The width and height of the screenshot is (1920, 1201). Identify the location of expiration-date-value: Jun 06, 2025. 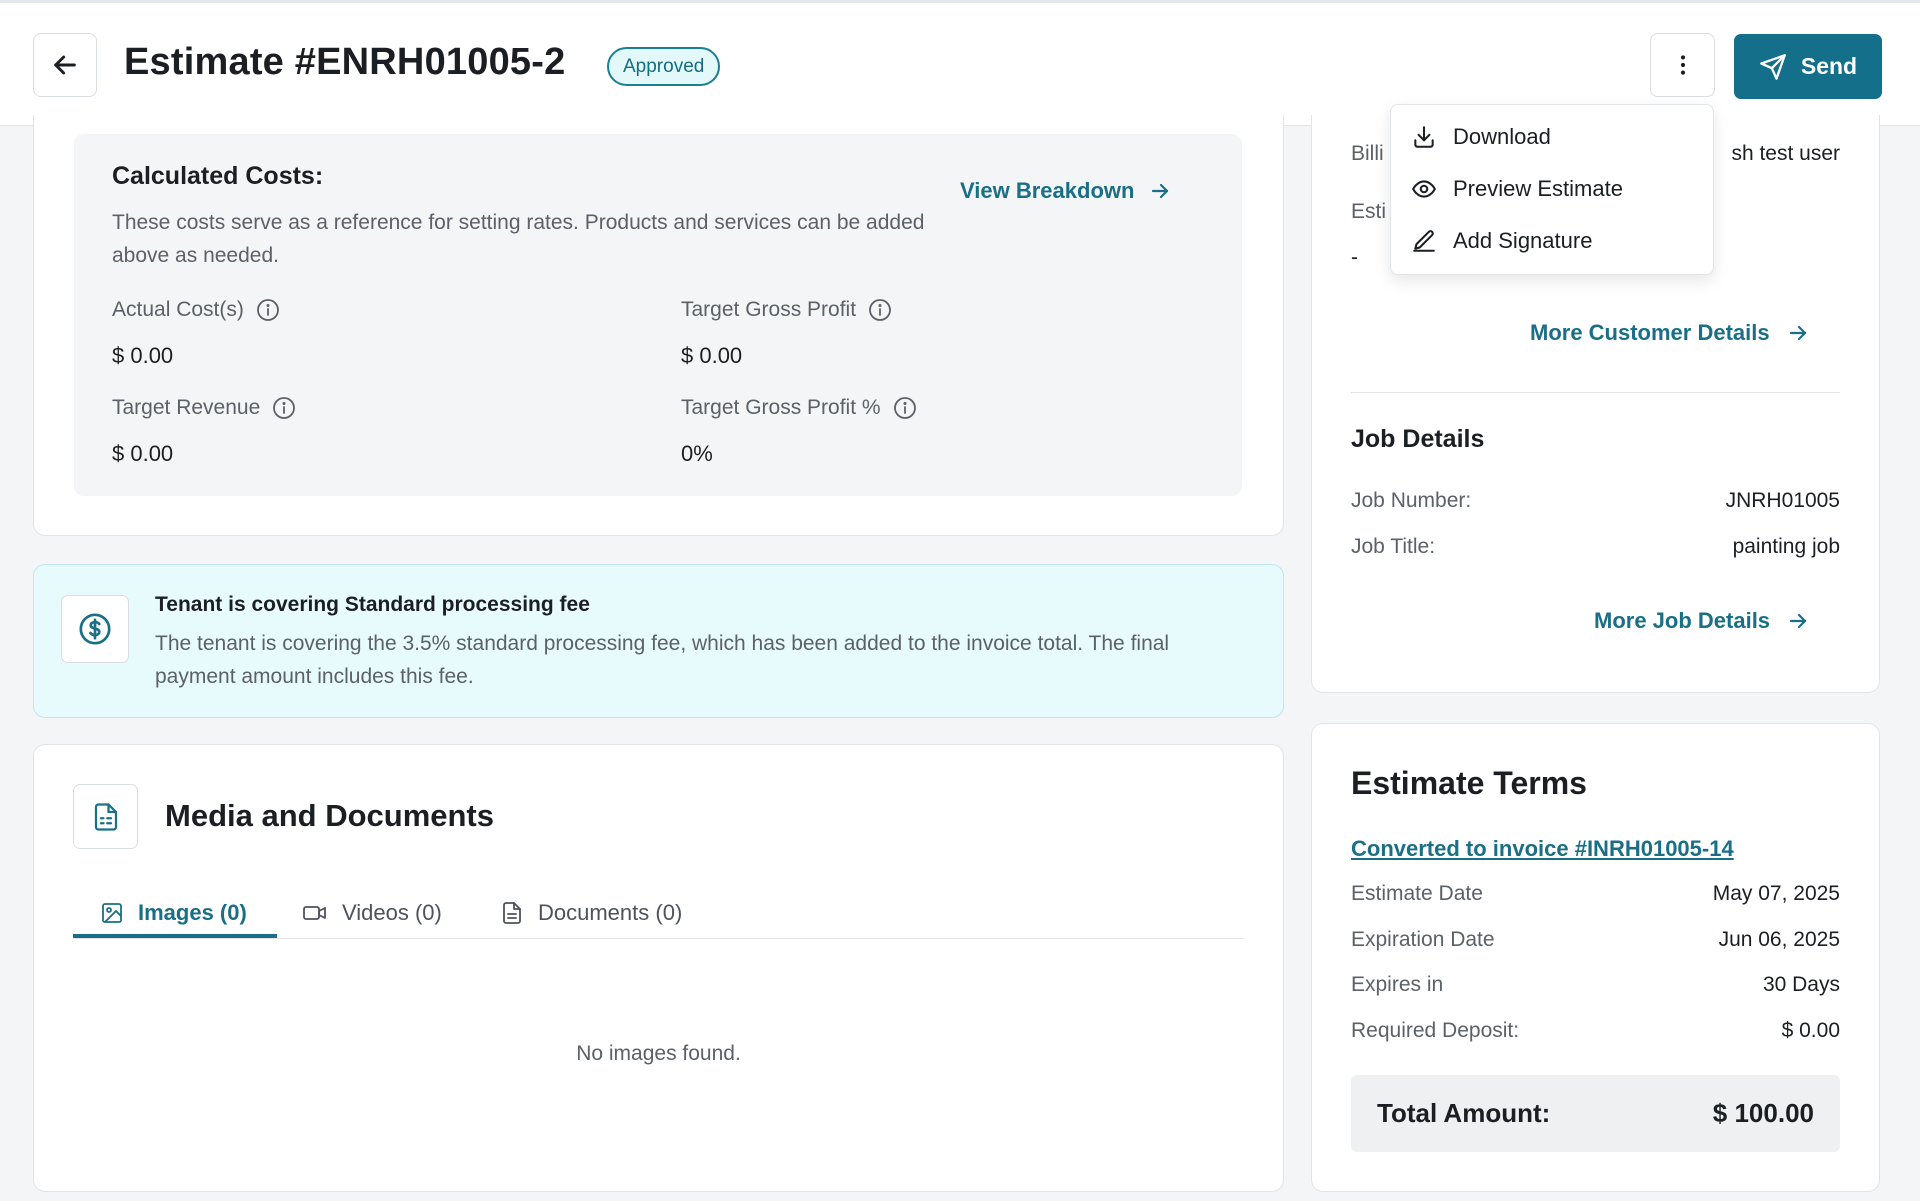
(1779, 939).